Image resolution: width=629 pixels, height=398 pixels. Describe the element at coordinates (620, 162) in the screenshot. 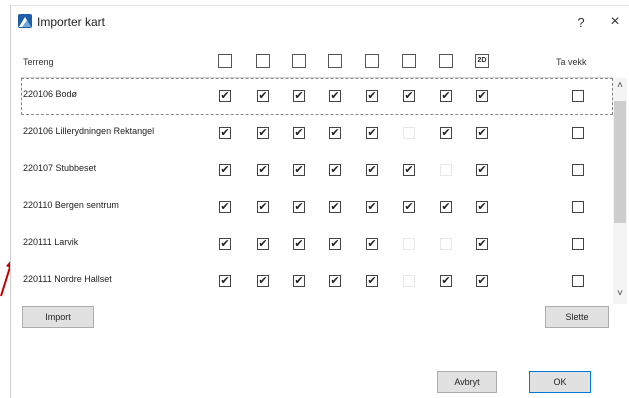

I see `scrollbar-thumb` at that location.